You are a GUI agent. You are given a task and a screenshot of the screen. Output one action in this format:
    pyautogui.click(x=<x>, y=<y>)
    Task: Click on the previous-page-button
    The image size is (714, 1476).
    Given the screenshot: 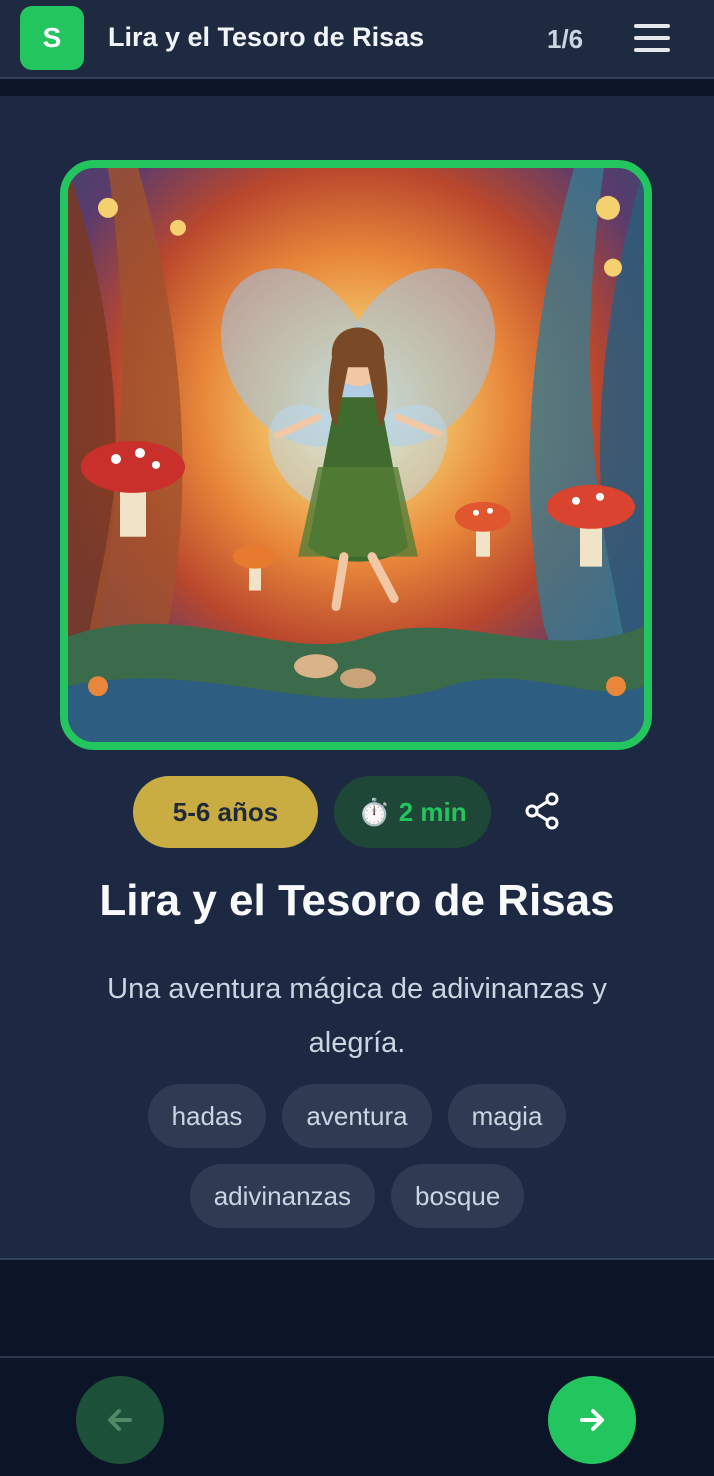 What is the action you would take?
    pyautogui.click(x=120, y=1420)
    